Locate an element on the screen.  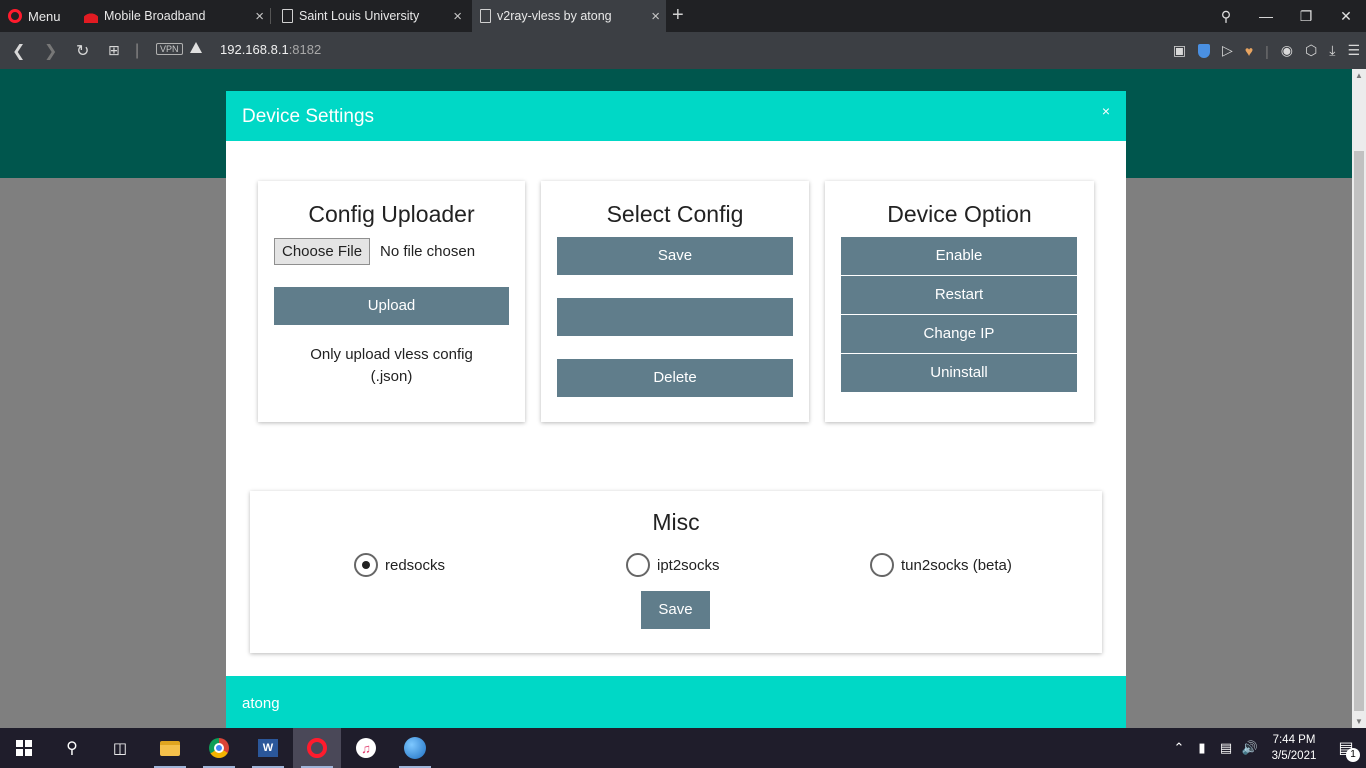
forward-icon: ❯ is located at coordinates (50, 50).